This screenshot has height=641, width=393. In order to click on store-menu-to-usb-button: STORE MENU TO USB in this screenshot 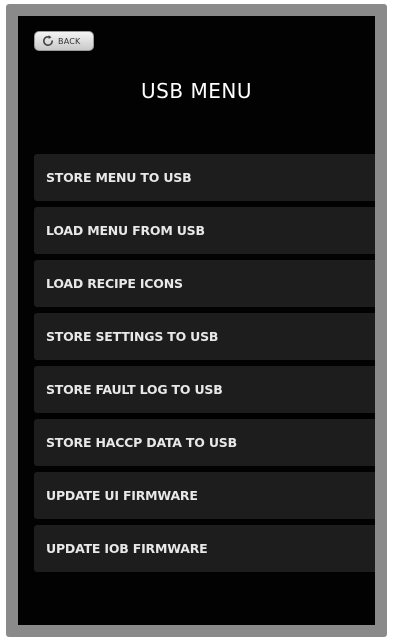, I will do `click(204, 177)`.